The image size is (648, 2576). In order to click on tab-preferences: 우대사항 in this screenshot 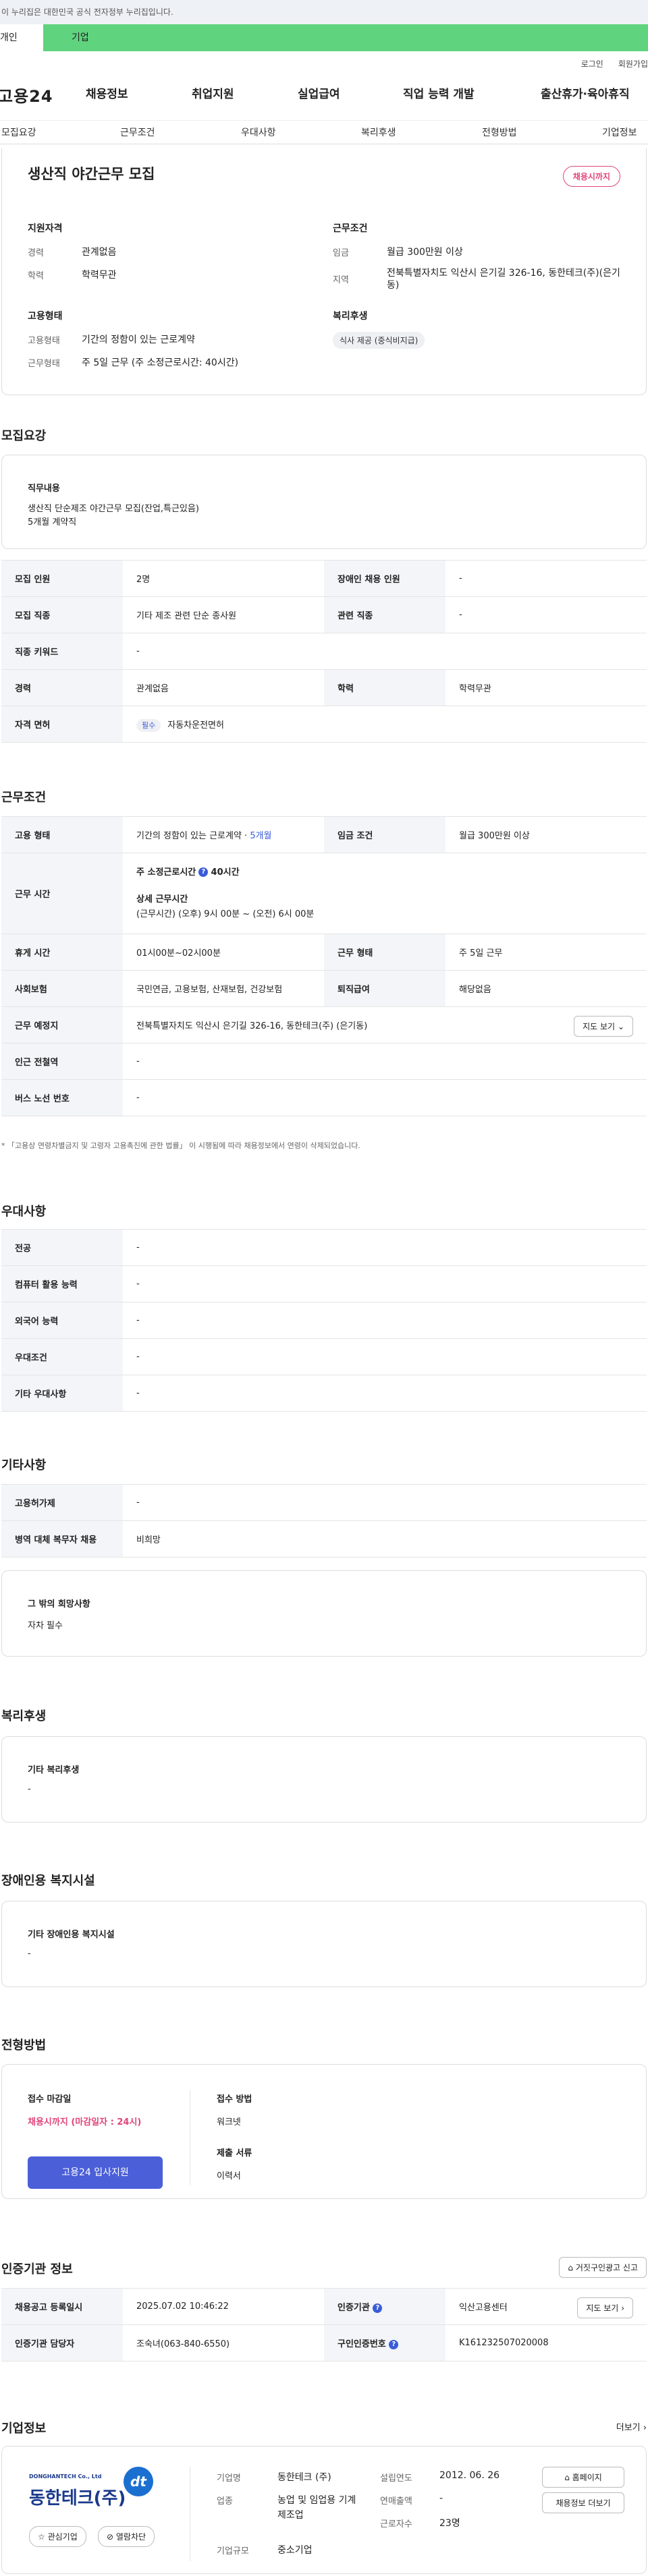, I will do `click(258, 133)`.